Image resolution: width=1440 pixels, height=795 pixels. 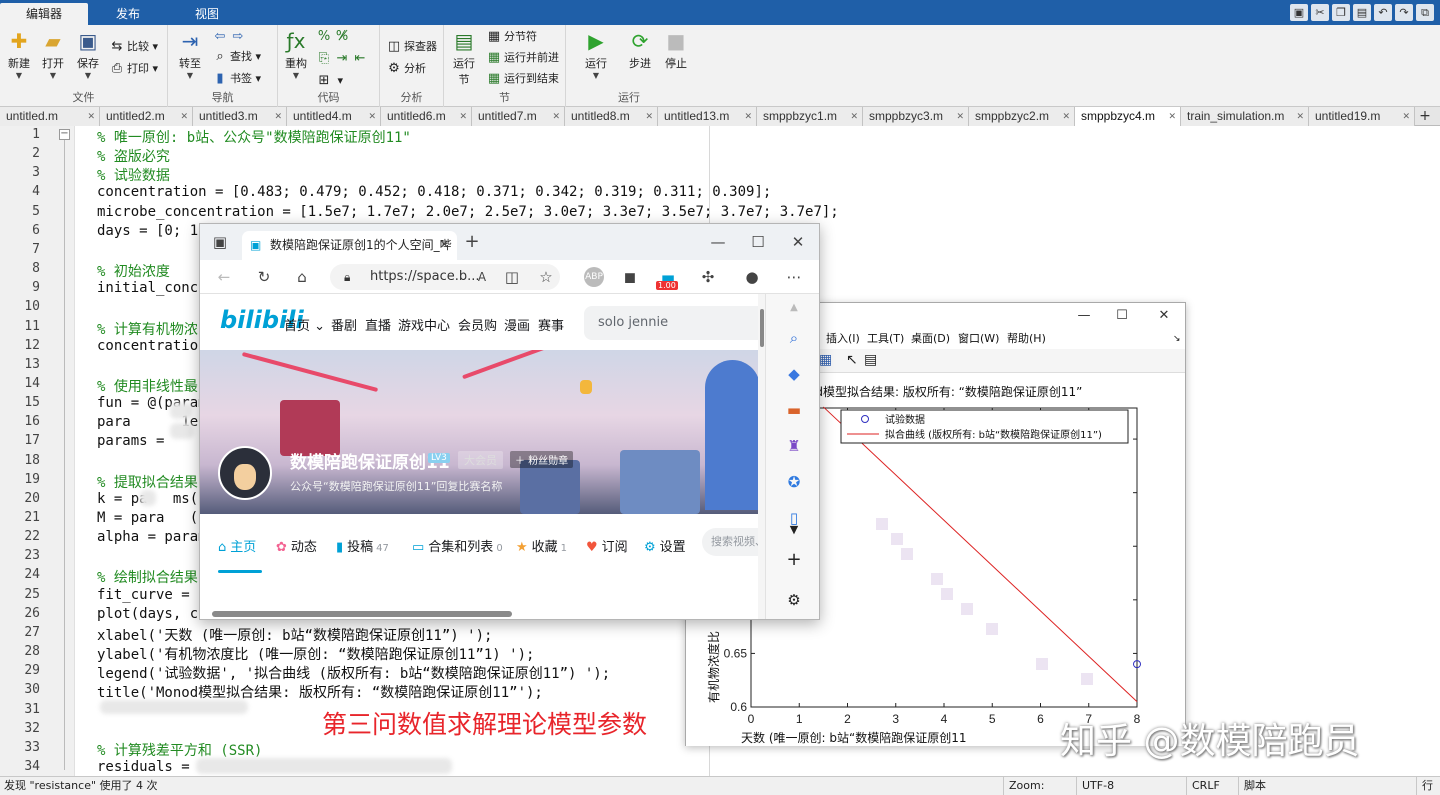 I want to click on search-icon: ⌕, so click(x=794, y=338).